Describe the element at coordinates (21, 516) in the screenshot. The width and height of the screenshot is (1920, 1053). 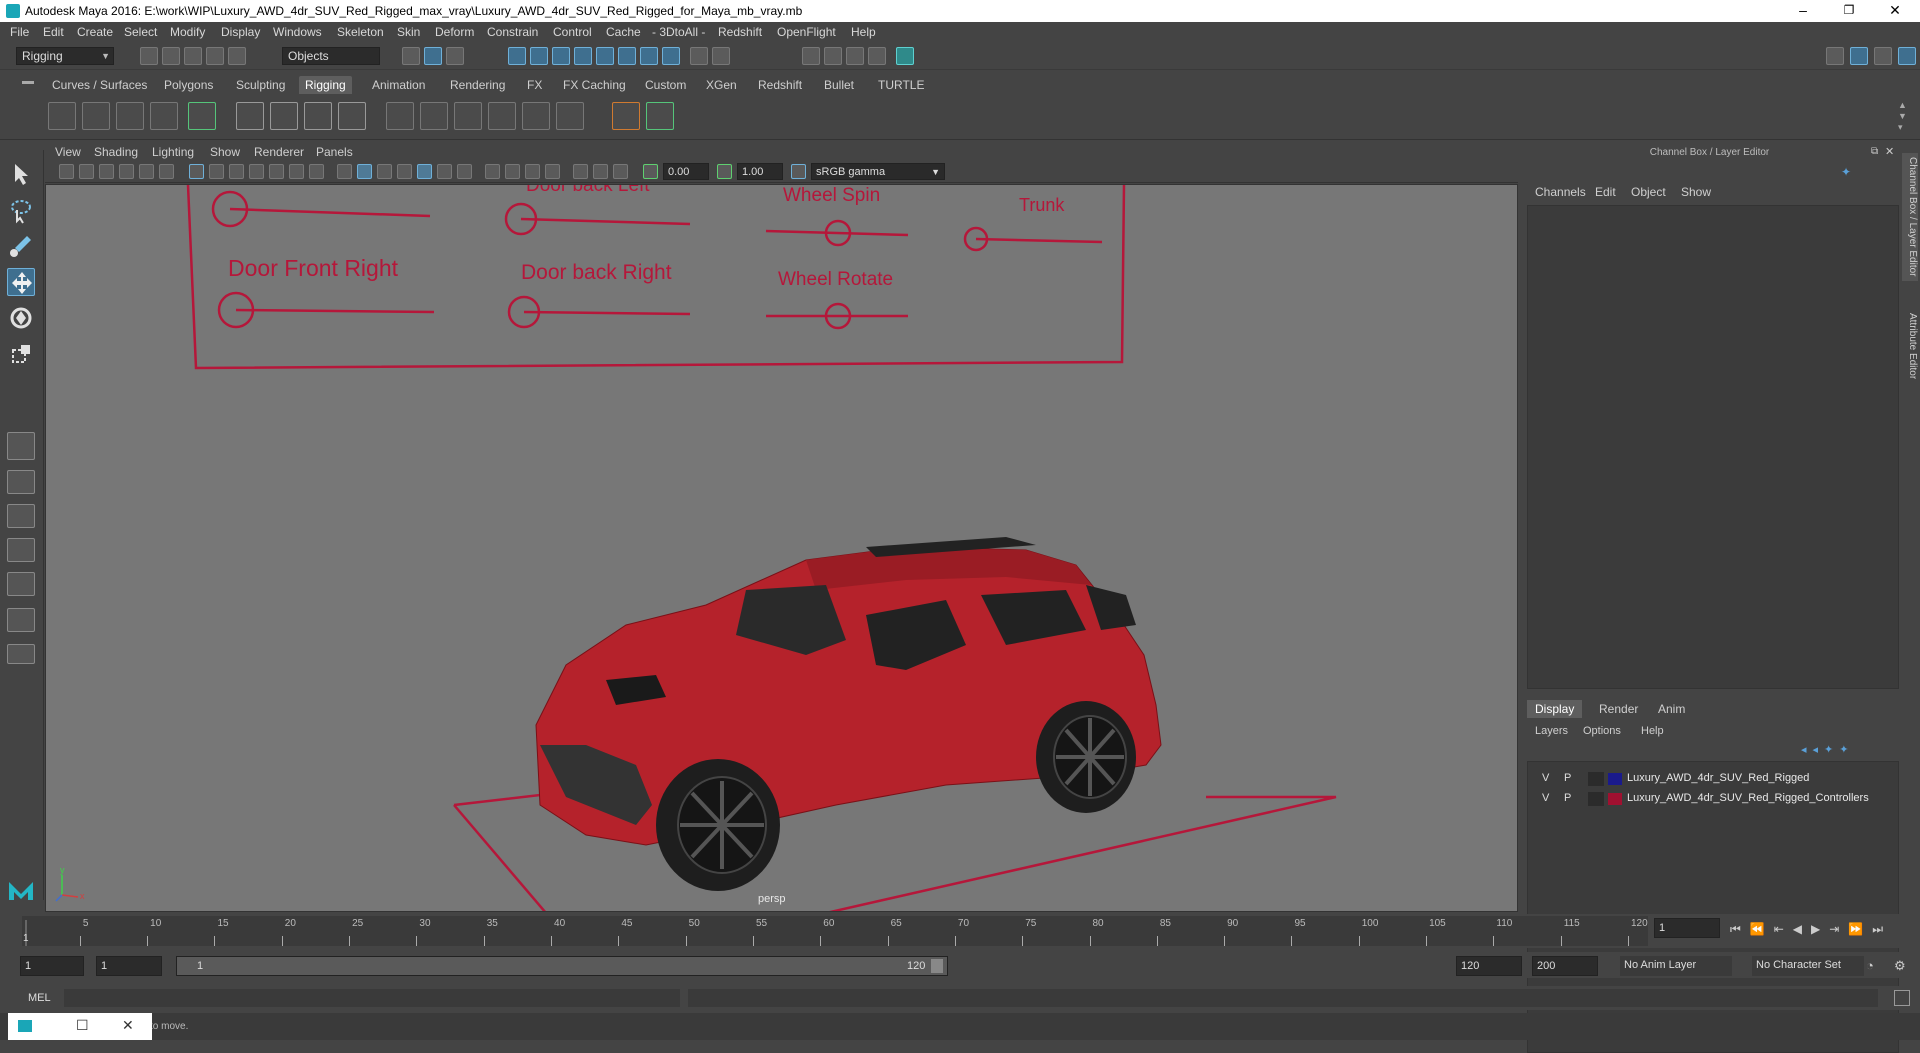
I see `persp-outliner-layout-icon` at that location.